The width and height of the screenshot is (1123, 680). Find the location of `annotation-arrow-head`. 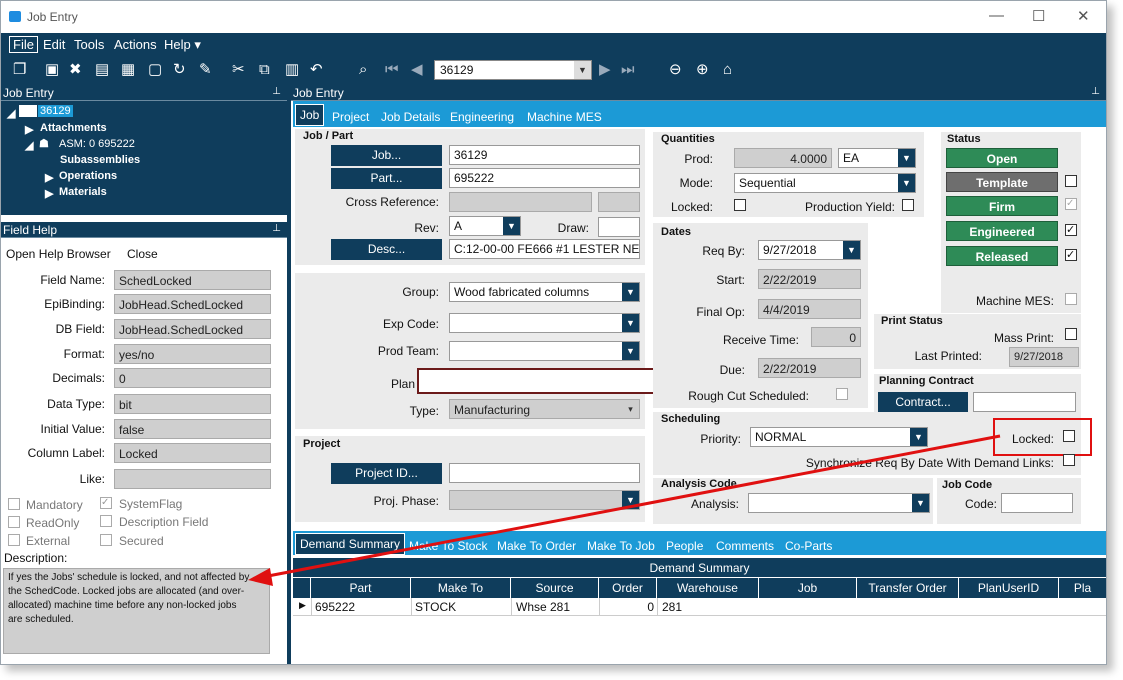

annotation-arrow-head is located at coordinates (260, 577).